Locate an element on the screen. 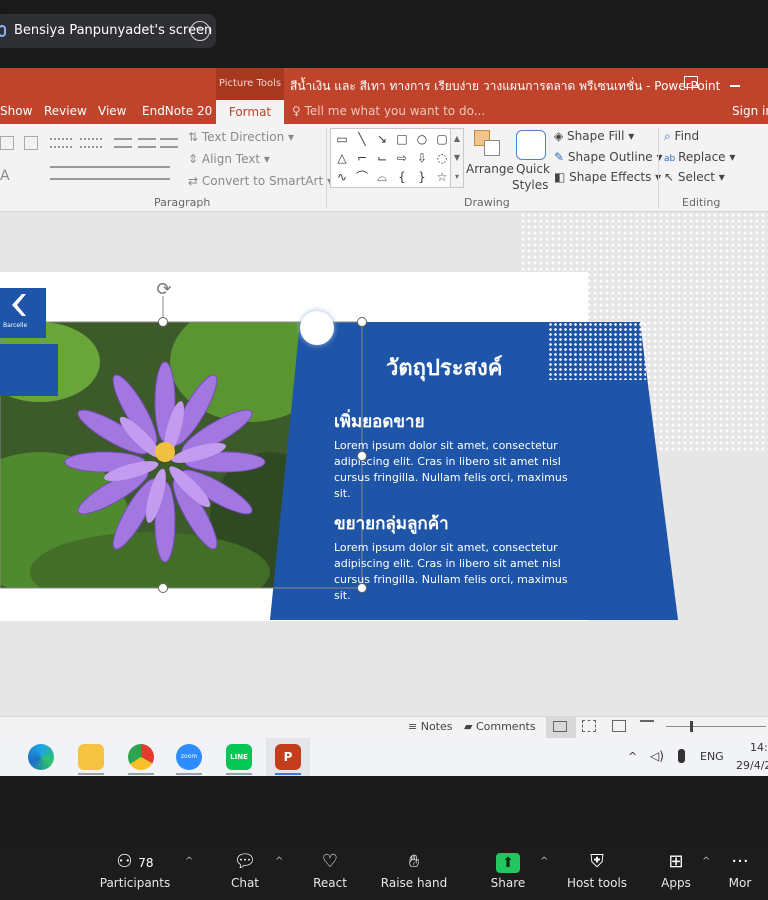 The width and height of the screenshot is (768, 900). chat-caret-icon: ^ is located at coordinates (279, 861).